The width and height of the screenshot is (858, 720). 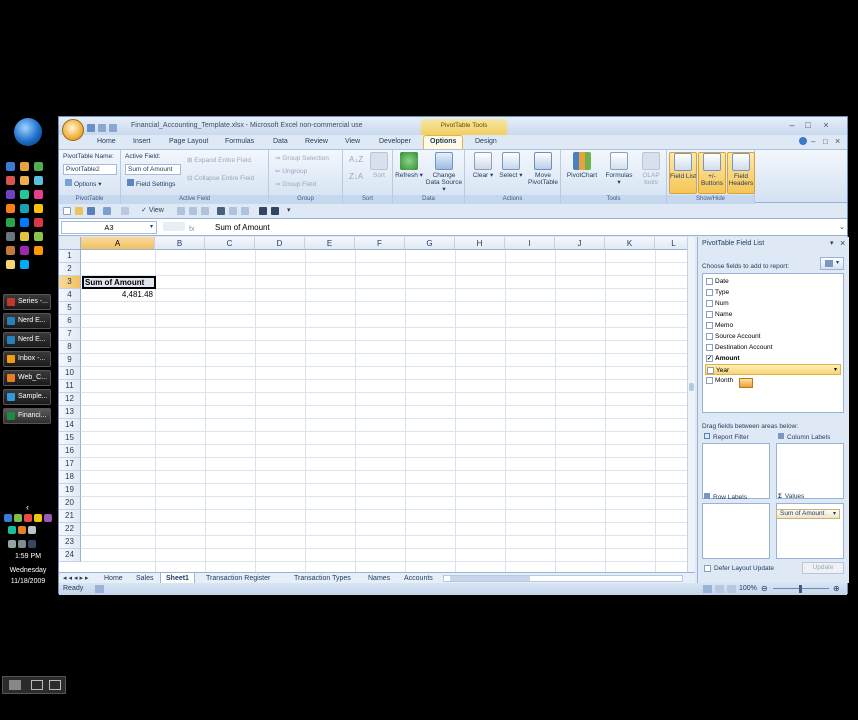 I want to click on sort-button: Sort, so click(x=379, y=165).